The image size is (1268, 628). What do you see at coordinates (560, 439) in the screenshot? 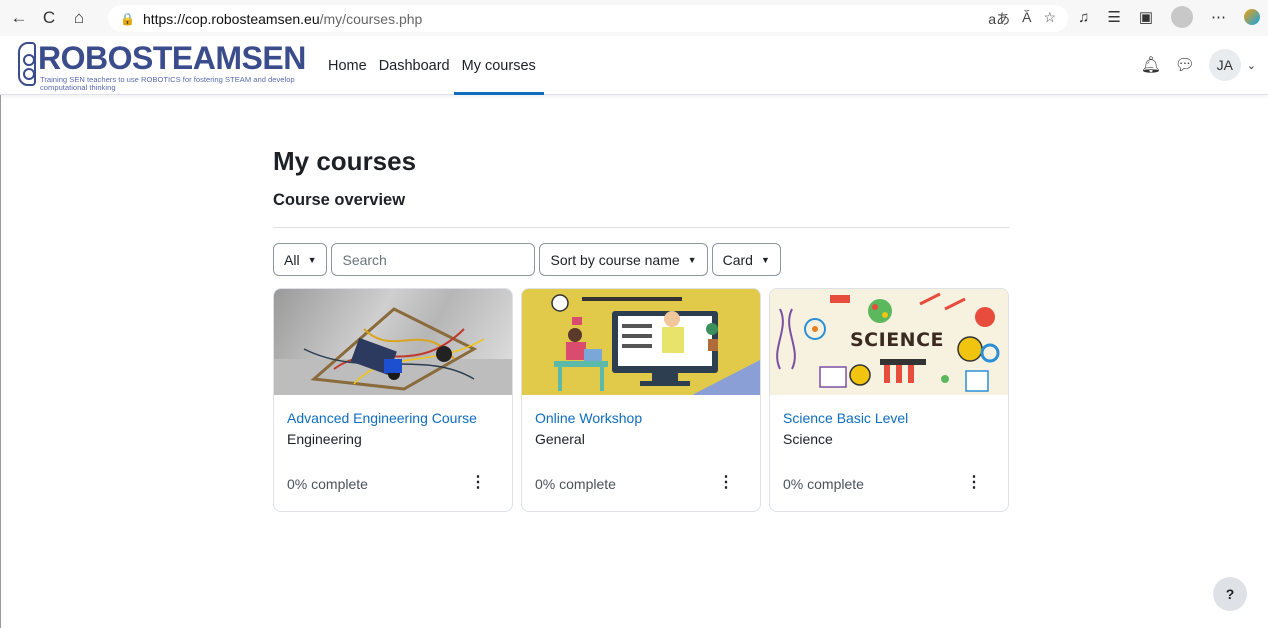
I see `course-category: General` at bounding box center [560, 439].